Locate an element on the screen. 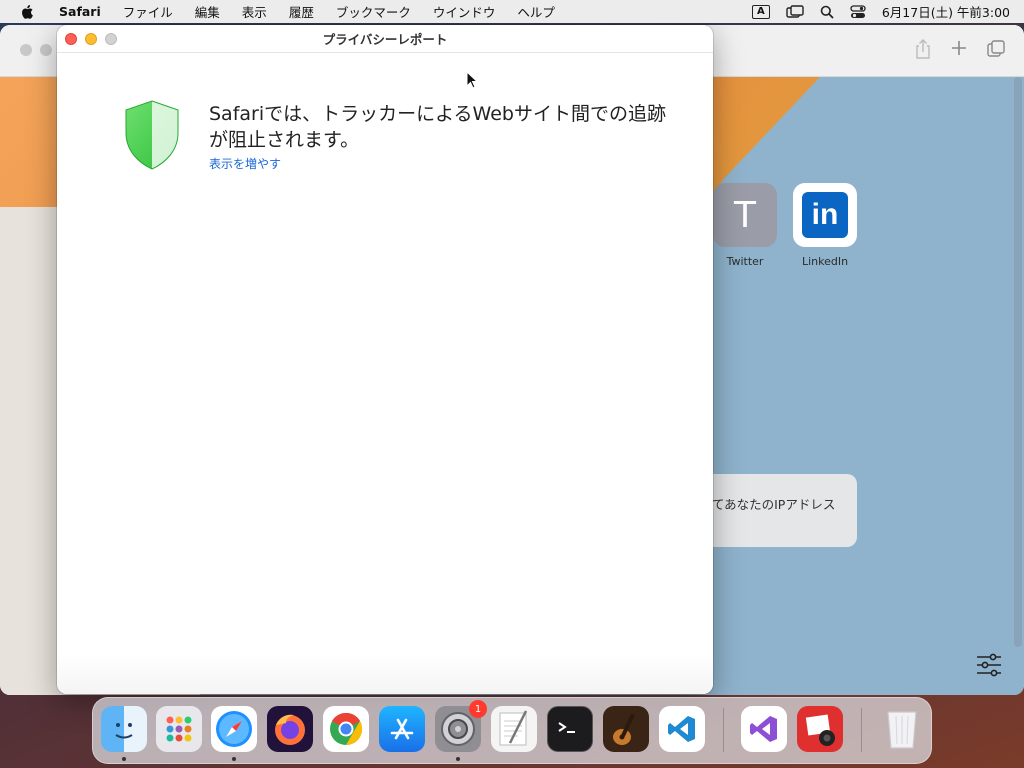 The height and width of the screenshot is (768, 1024). favorite-label: LinkedIn is located at coordinates (825, 261).